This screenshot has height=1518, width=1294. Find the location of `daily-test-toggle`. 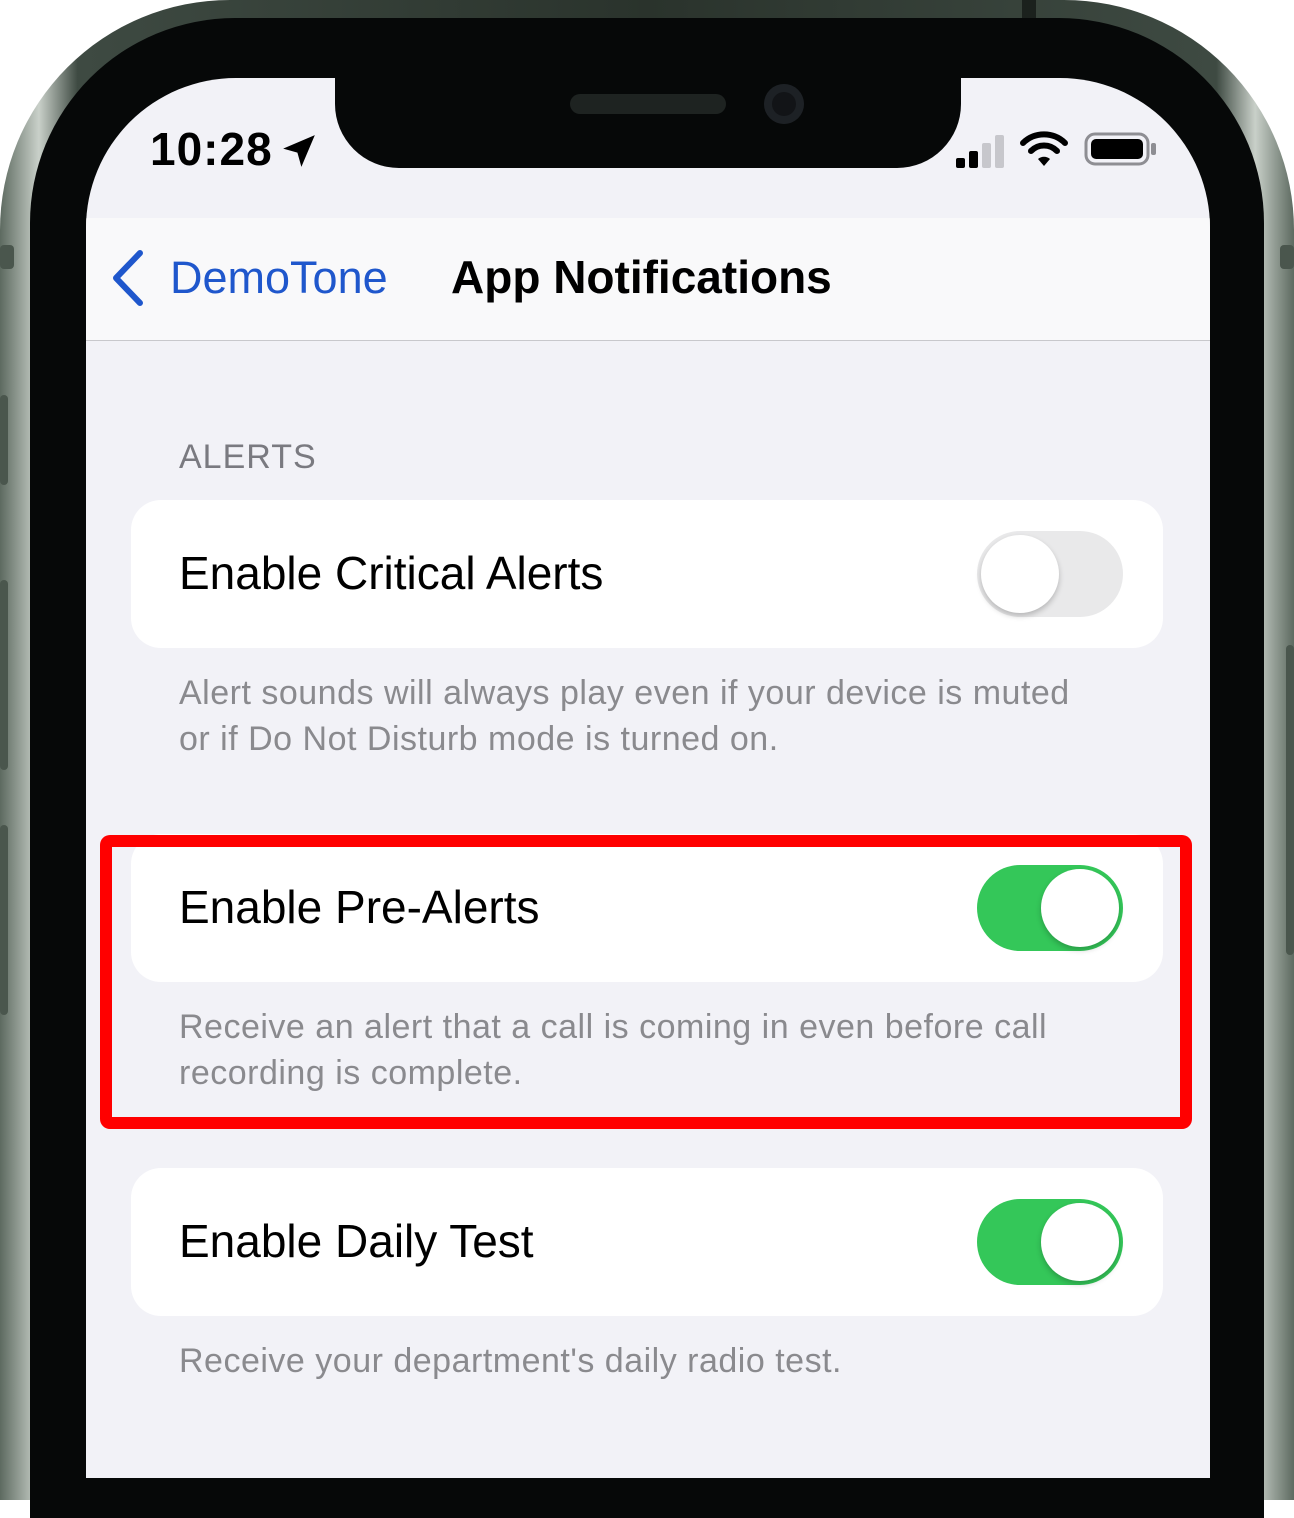

daily-test-toggle is located at coordinates (1050, 1242).